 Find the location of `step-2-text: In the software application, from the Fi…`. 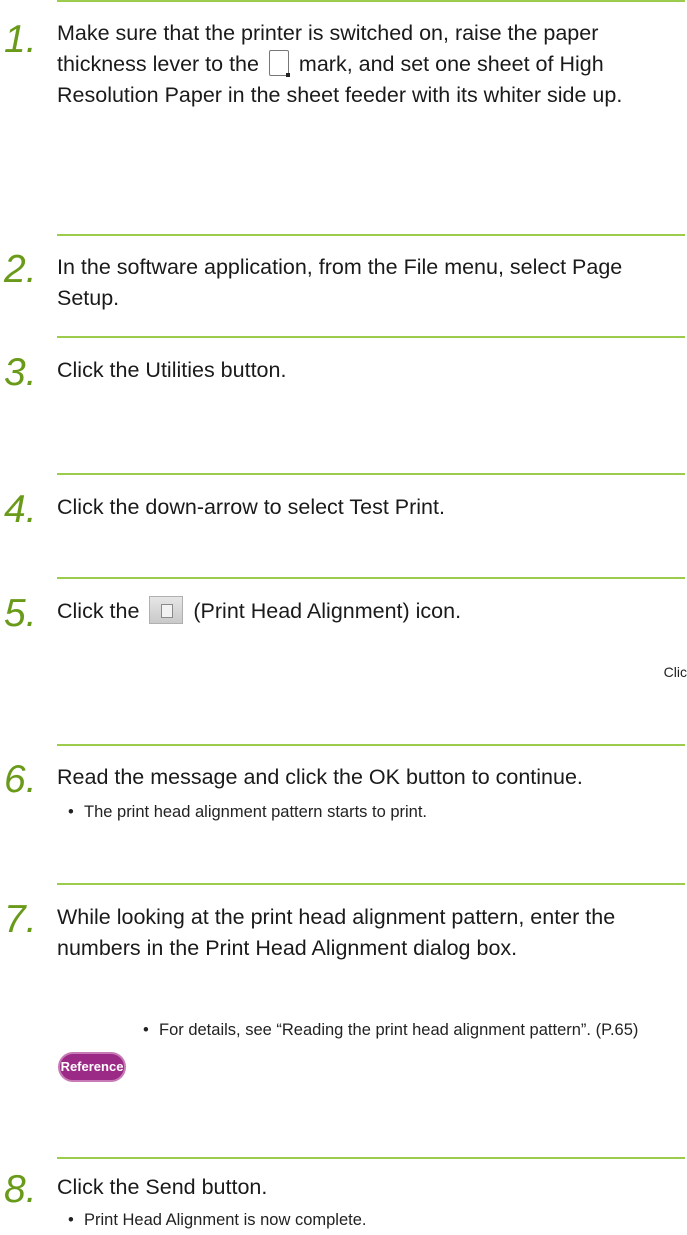

step-2-text: In the software application, from the Fi… is located at coordinates (340, 282).